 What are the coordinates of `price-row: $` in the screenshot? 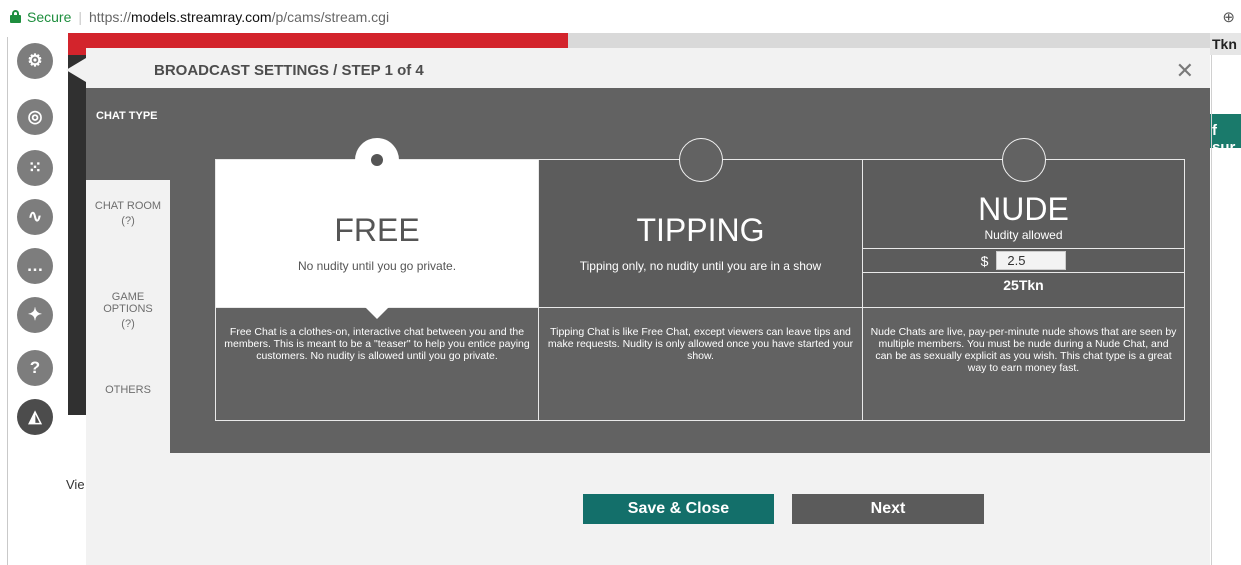 It's located at (1023, 260).